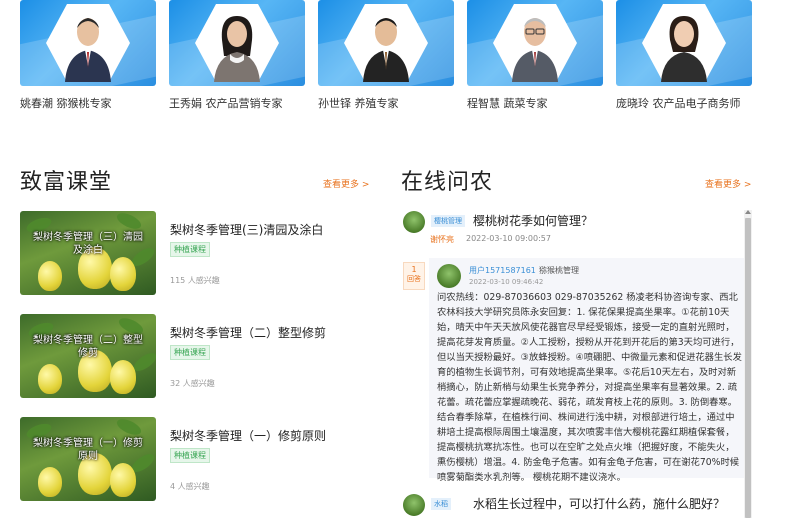 Image resolution: width=800 pixels, height=518 pixels. I want to click on course-thumbnail-title: 梨树冬季管理（一）修剪原则, so click(88, 450).